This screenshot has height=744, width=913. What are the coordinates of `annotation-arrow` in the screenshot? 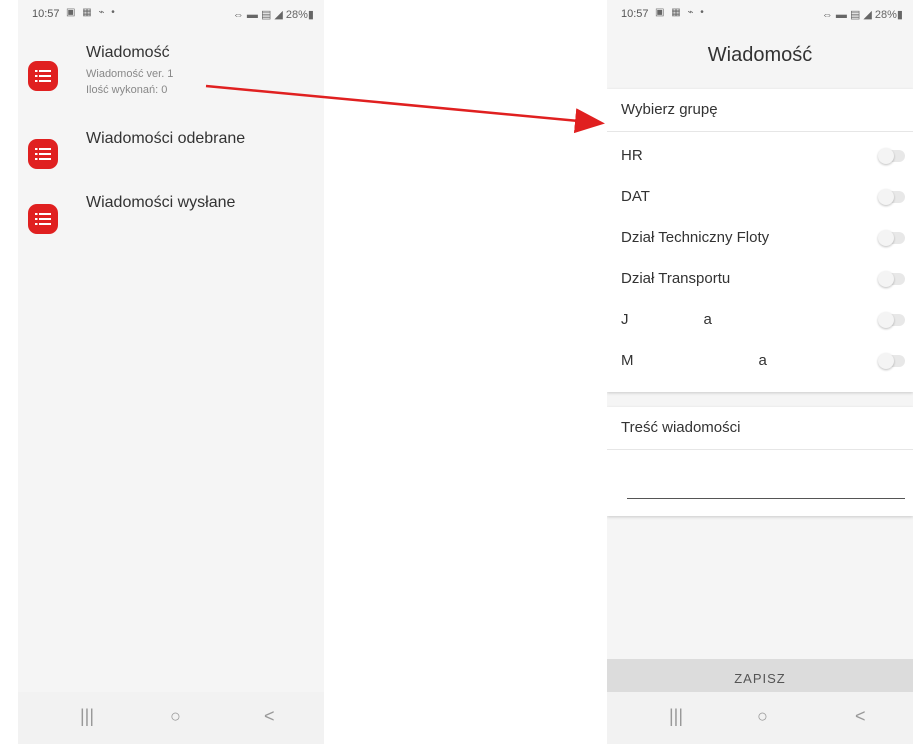 It's located at (405, 109).